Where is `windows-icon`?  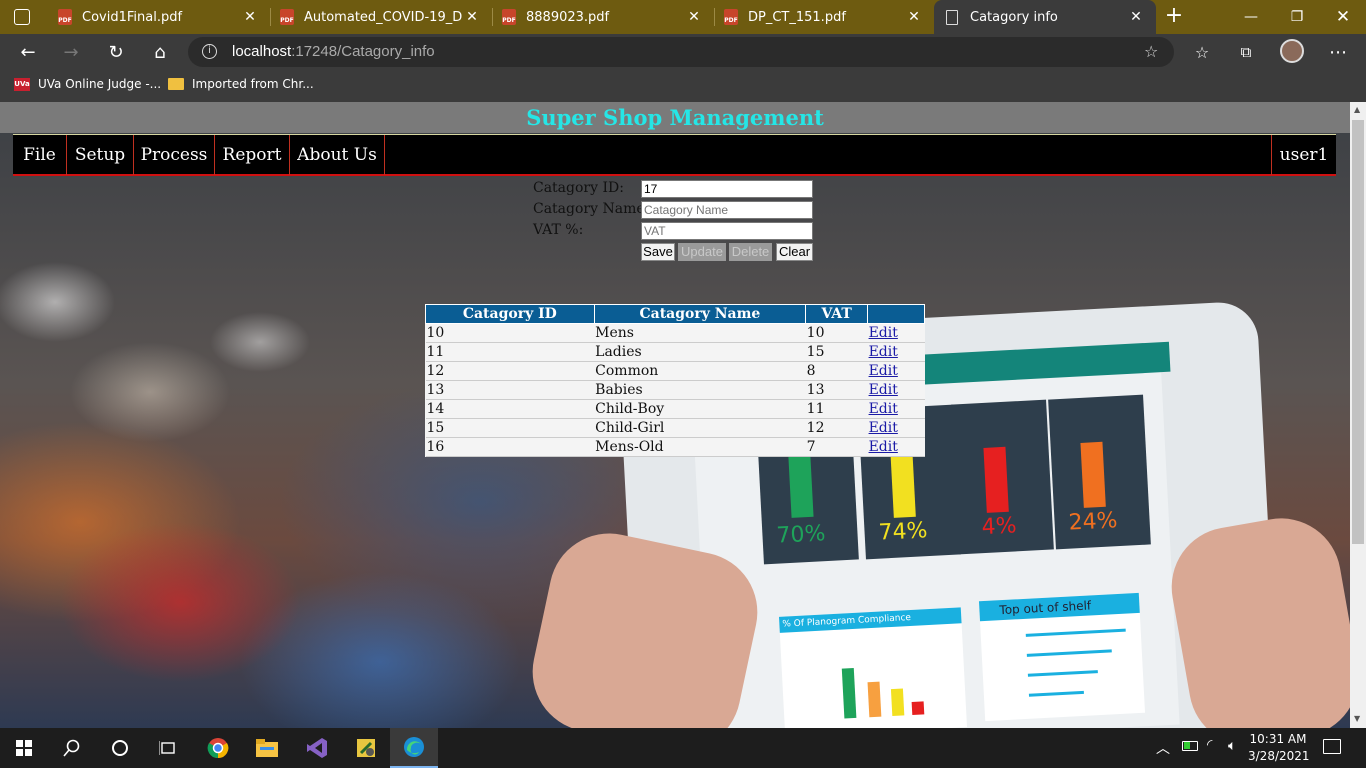
windows-icon is located at coordinates (24, 748).